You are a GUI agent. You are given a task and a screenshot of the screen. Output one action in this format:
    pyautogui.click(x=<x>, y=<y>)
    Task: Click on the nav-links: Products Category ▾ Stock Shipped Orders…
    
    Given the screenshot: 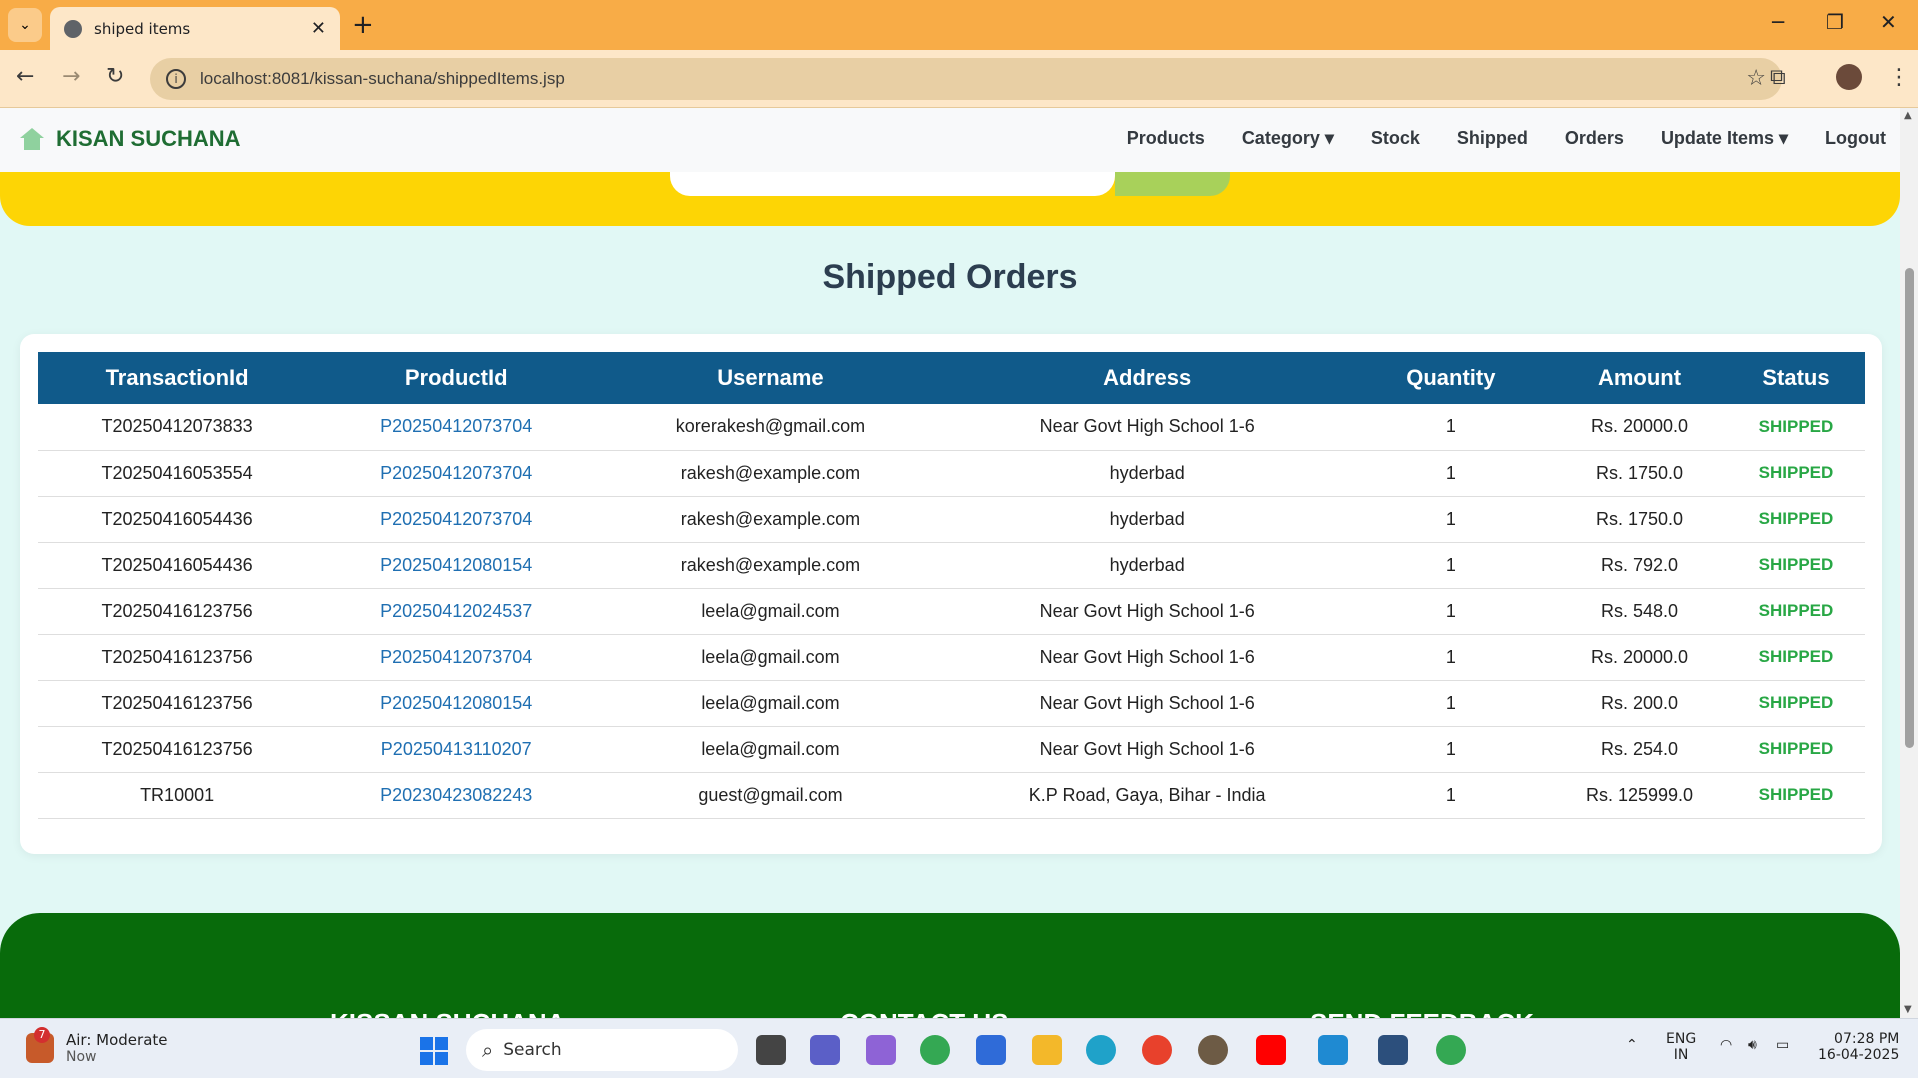 What is the action you would take?
    pyautogui.click(x=1488, y=138)
    